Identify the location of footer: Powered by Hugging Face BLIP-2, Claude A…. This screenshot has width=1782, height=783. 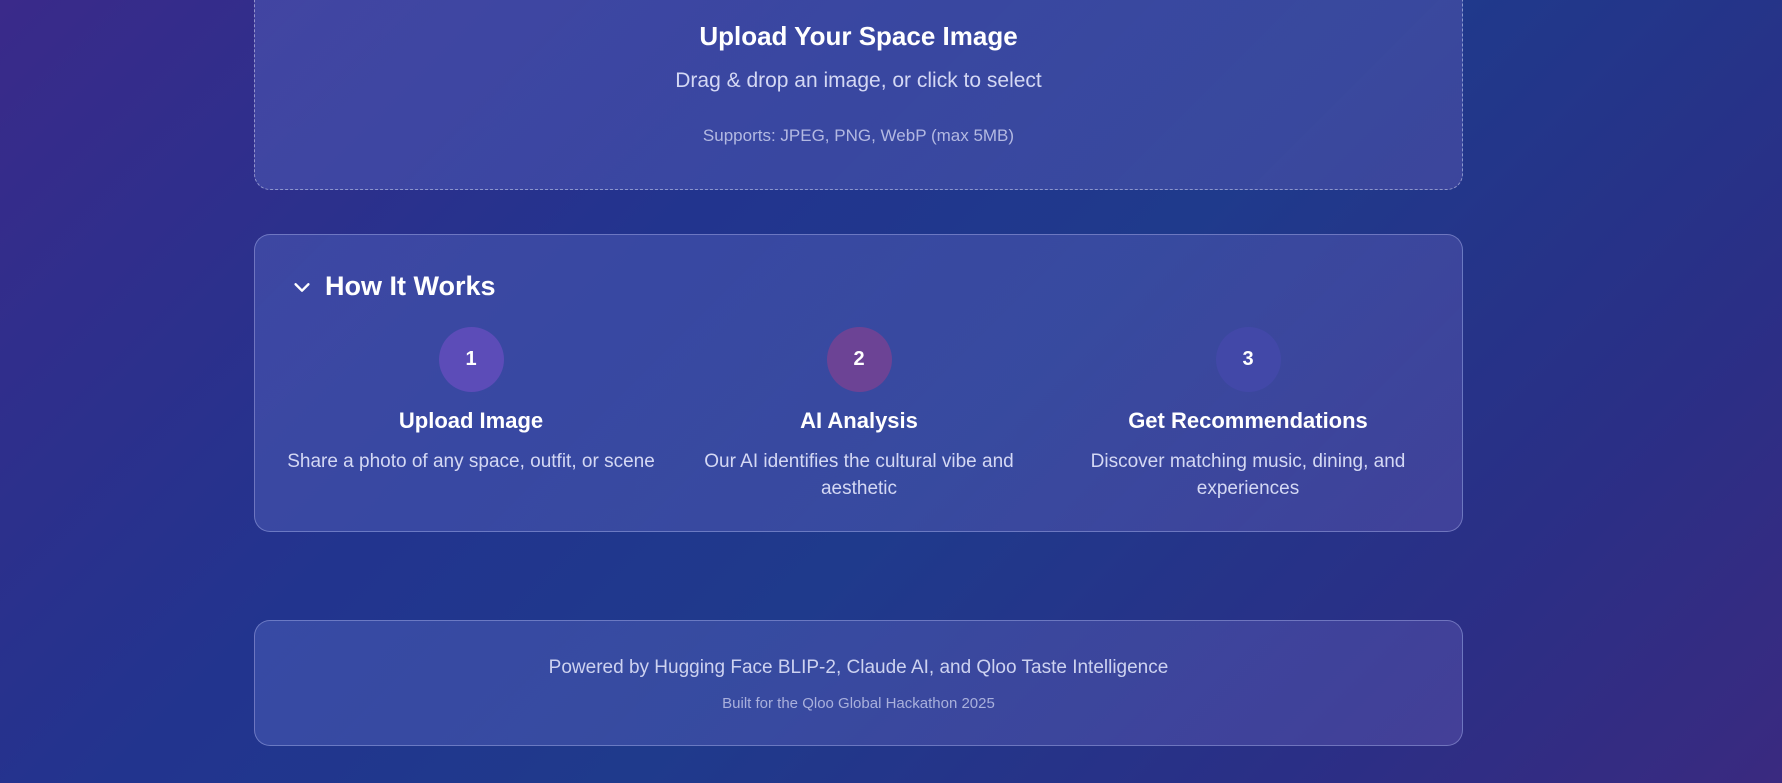
(858, 683).